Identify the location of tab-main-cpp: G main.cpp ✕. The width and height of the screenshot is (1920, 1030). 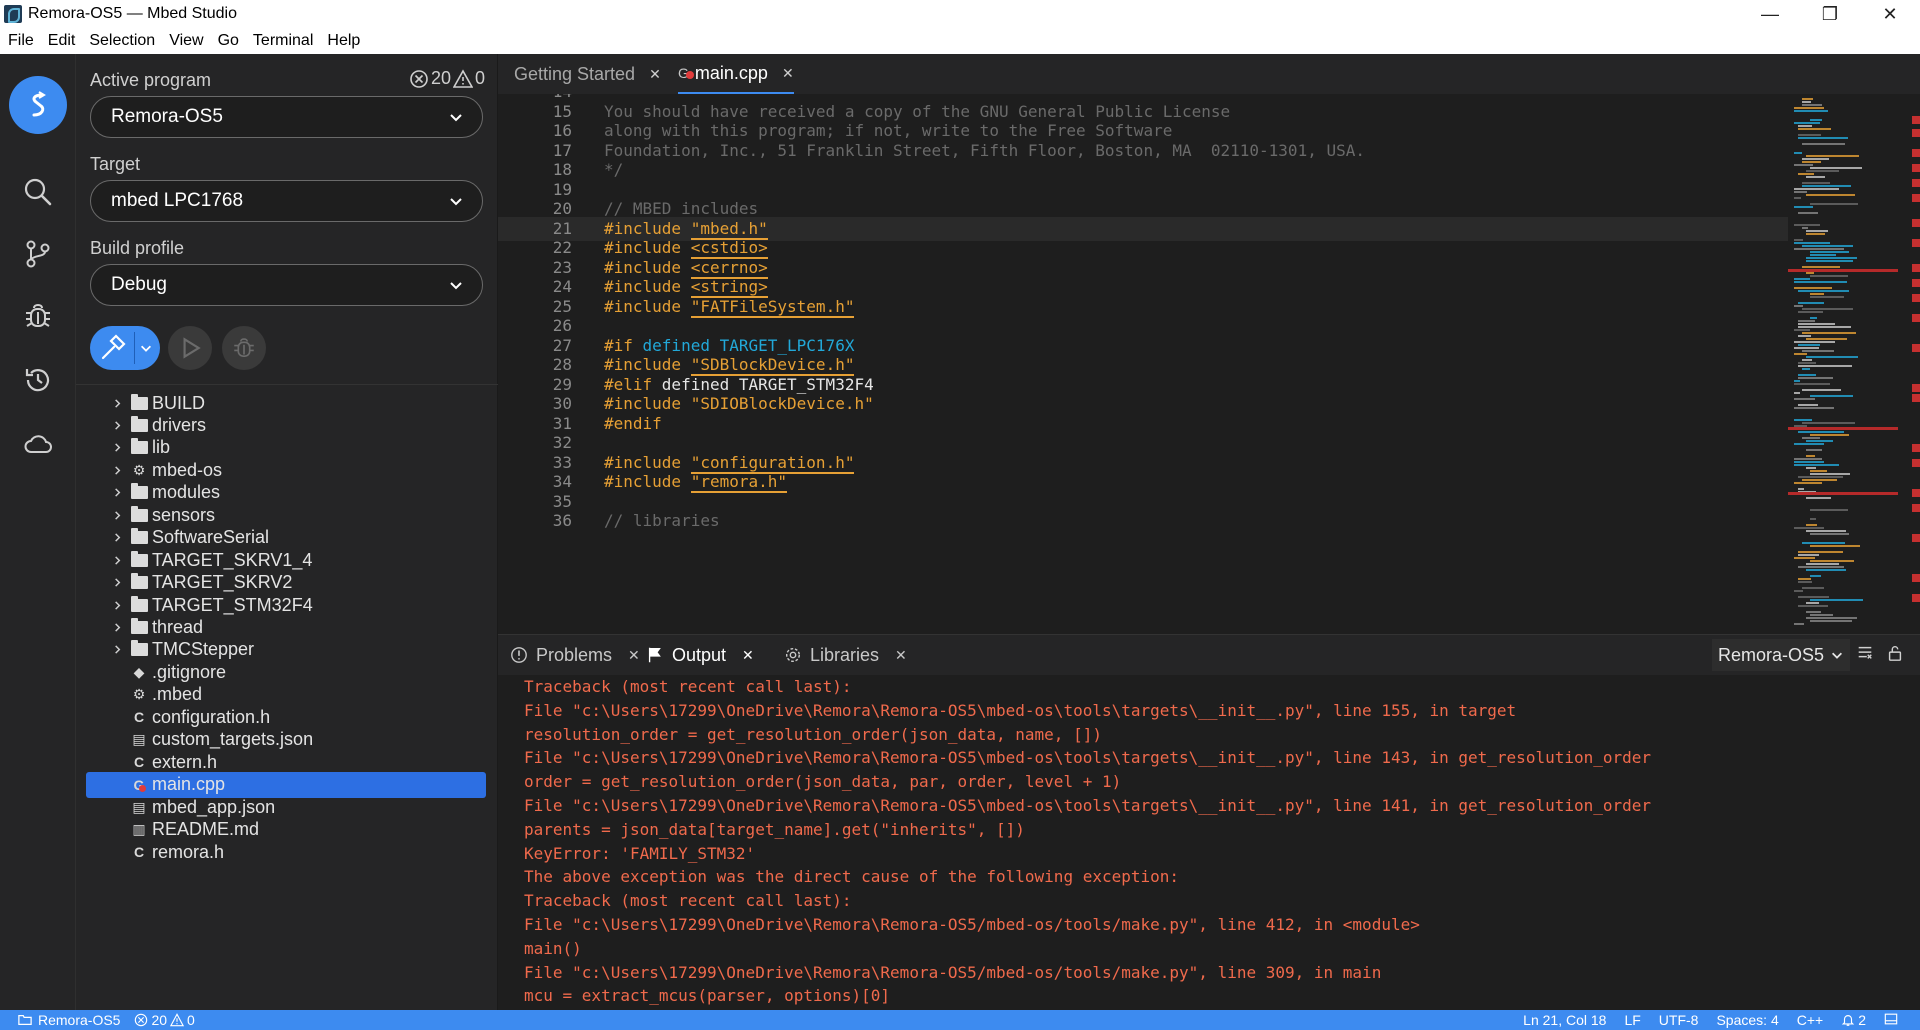
(736, 74).